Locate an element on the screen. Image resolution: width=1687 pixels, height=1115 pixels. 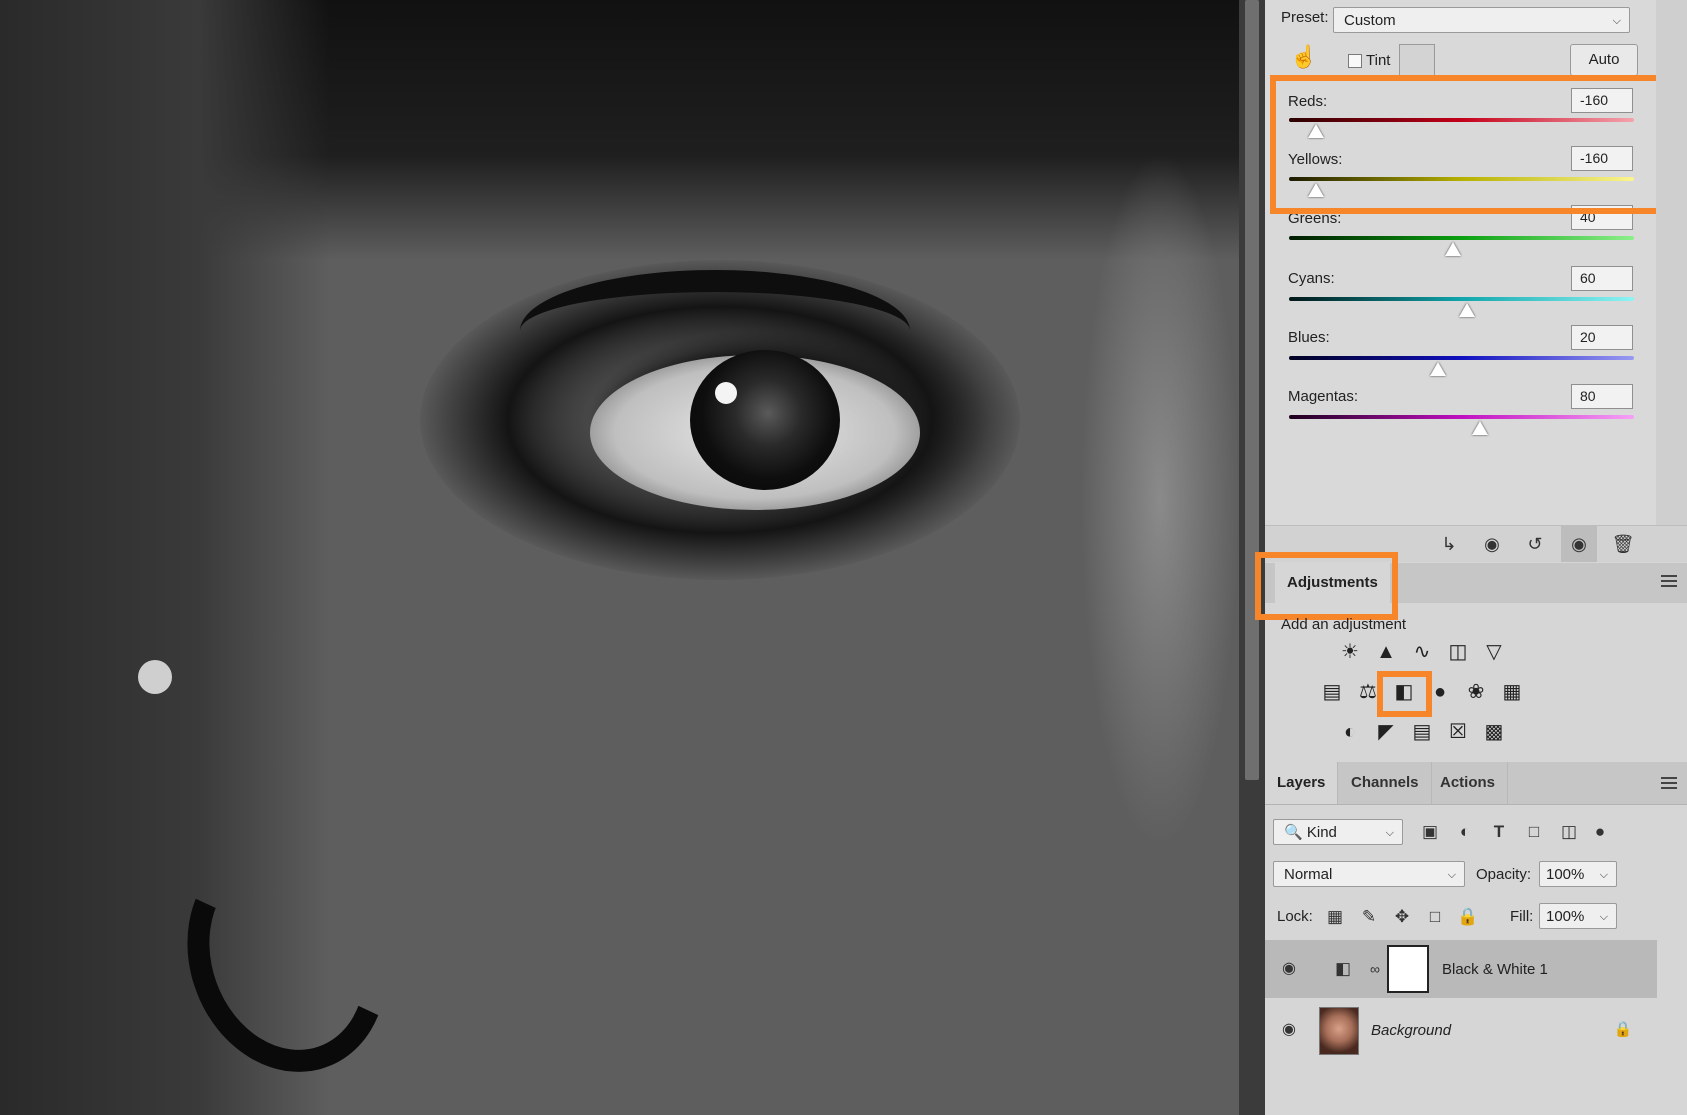
lock-transparent-icon: ▦ is located at coordinates (1335, 917).